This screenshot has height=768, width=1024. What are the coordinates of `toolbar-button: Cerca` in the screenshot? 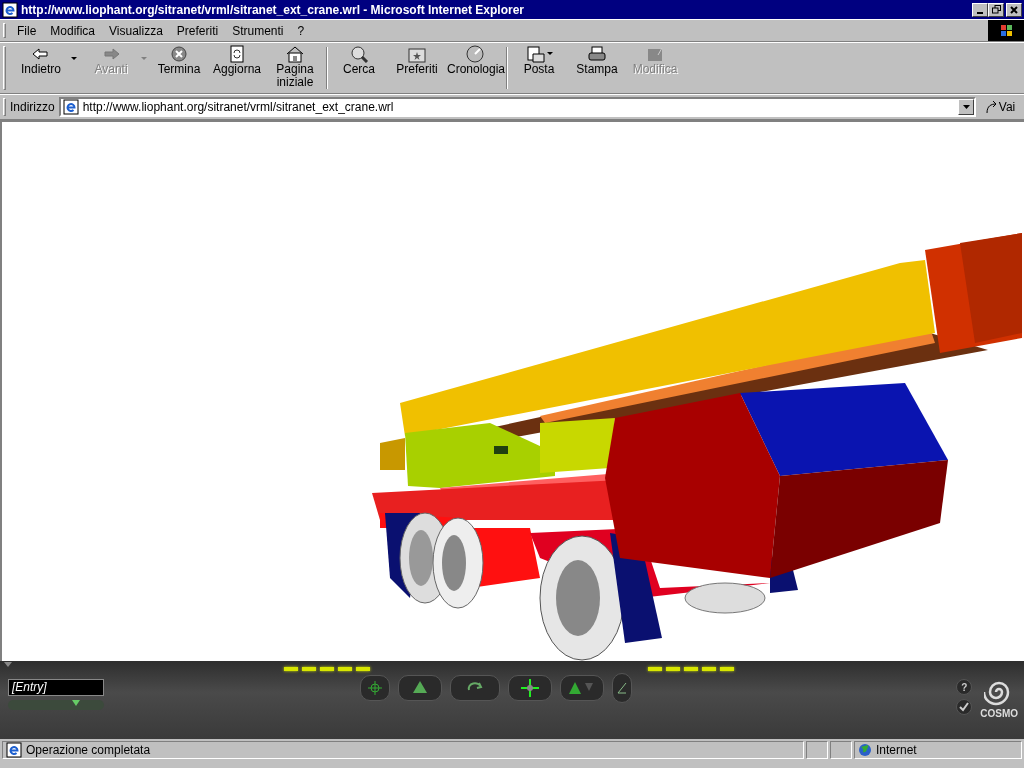 It's located at (359, 67).